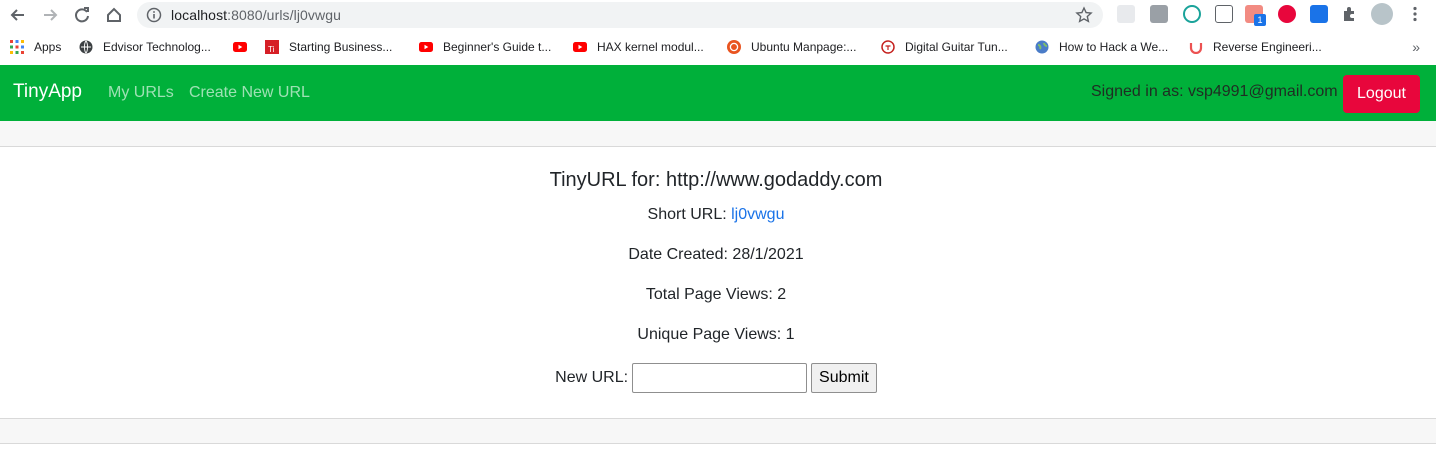  What do you see at coordinates (1350, 14) in the screenshot?
I see `extensions-icon` at bounding box center [1350, 14].